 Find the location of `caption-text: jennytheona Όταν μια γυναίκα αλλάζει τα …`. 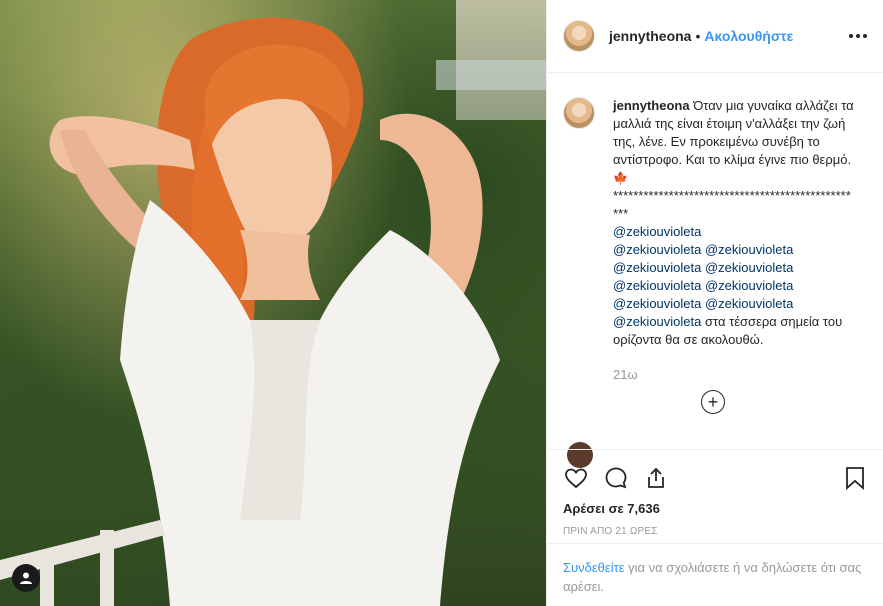

caption-text: jennytheona Όταν μια γυναίκα αλλάζει τα … is located at coordinates (733, 223).